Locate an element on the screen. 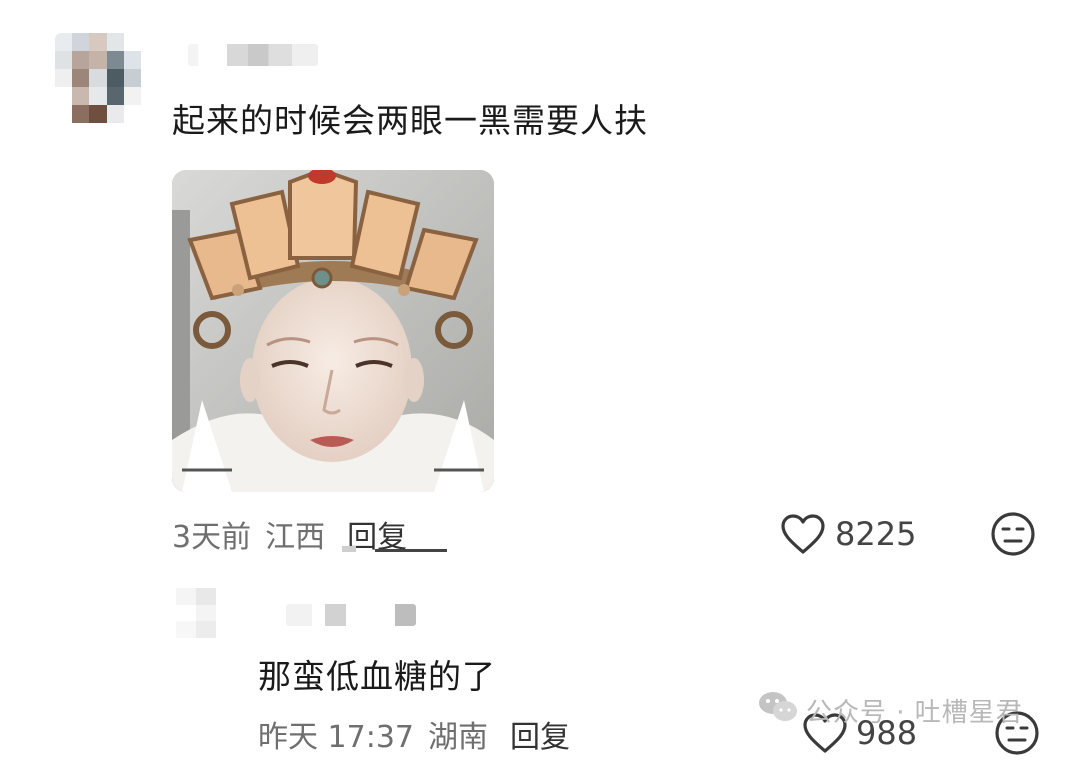  comment-meta: 3天前 江西 回复 is located at coordinates (289, 534).